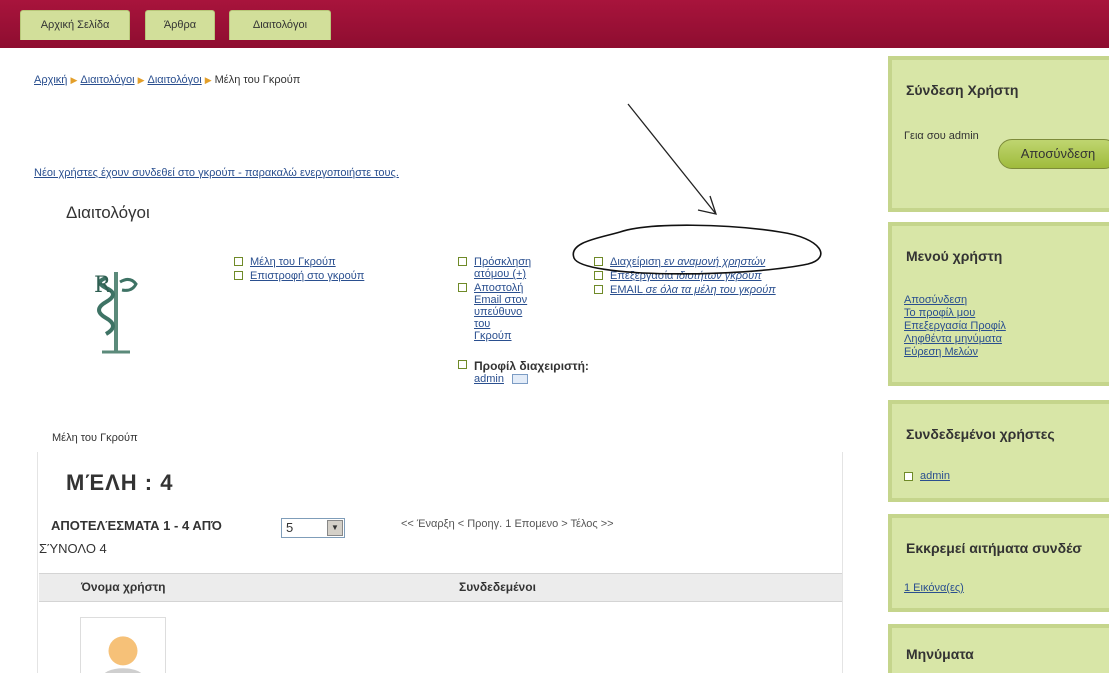 This screenshot has width=1109, height=673. Describe the element at coordinates (120, 482) in the screenshot. I see `members-count-title: ΜΈΛΗ : 4` at that location.